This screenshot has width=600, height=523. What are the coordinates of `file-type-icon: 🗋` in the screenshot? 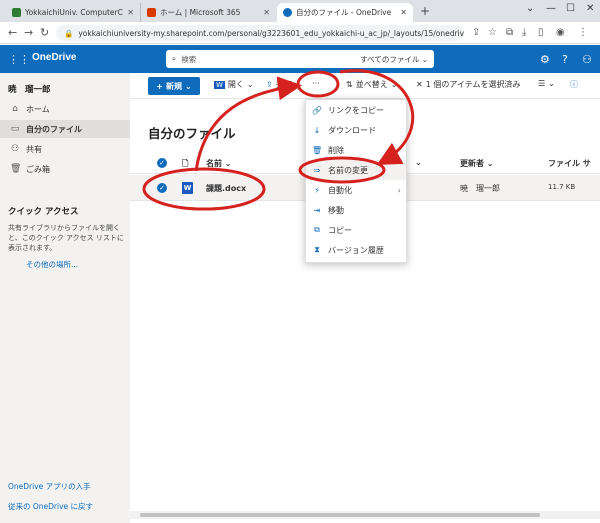 It's located at (185, 165).